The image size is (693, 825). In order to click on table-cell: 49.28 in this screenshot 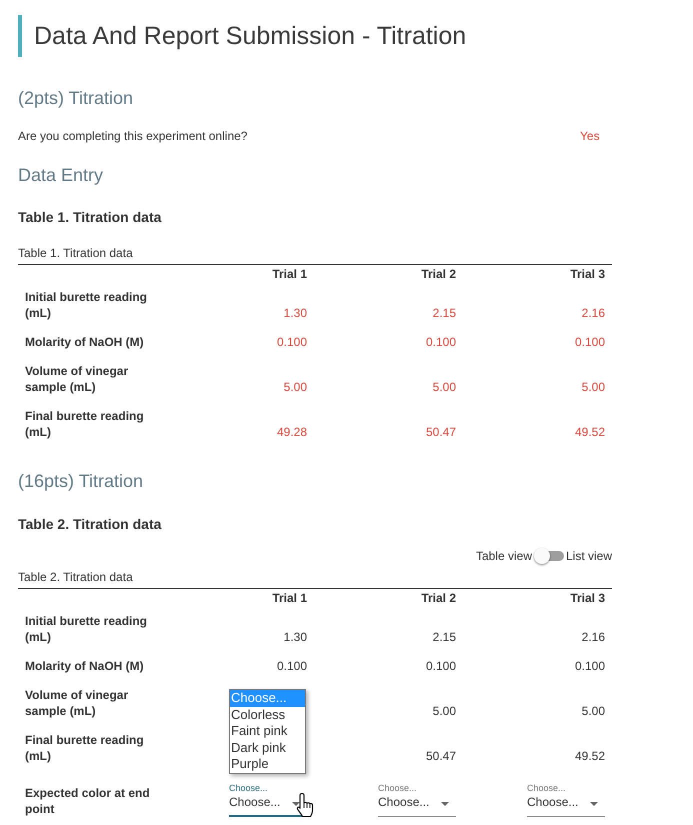, I will do `click(291, 432)`.